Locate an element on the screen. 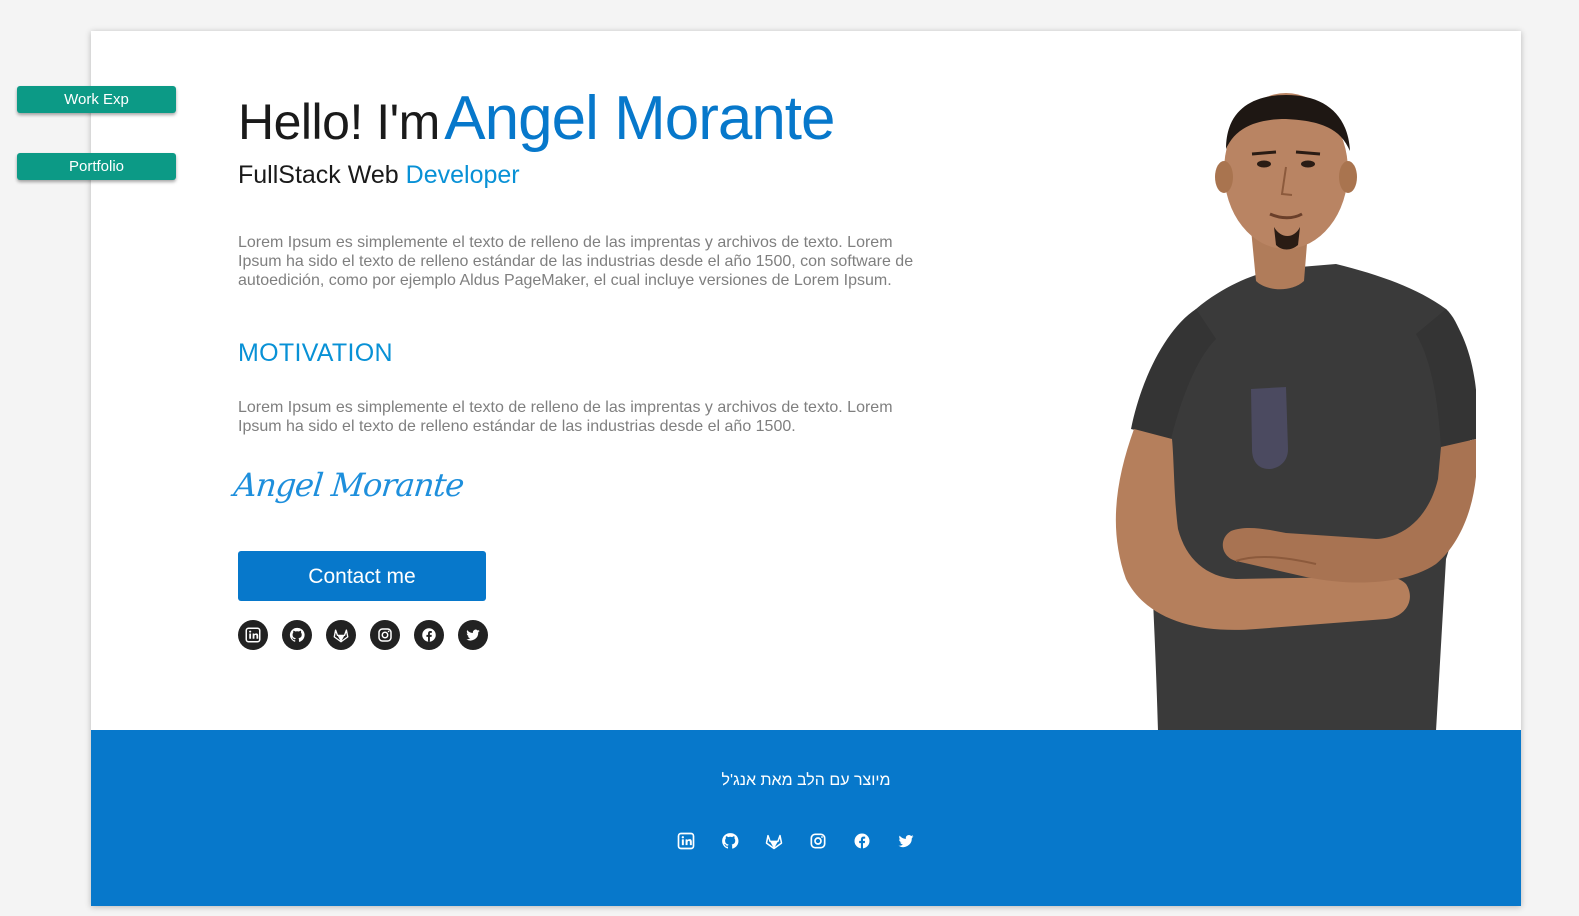 This screenshot has width=1579, height=916. role-title: FullStack Web Developer is located at coordinates (379, 175).